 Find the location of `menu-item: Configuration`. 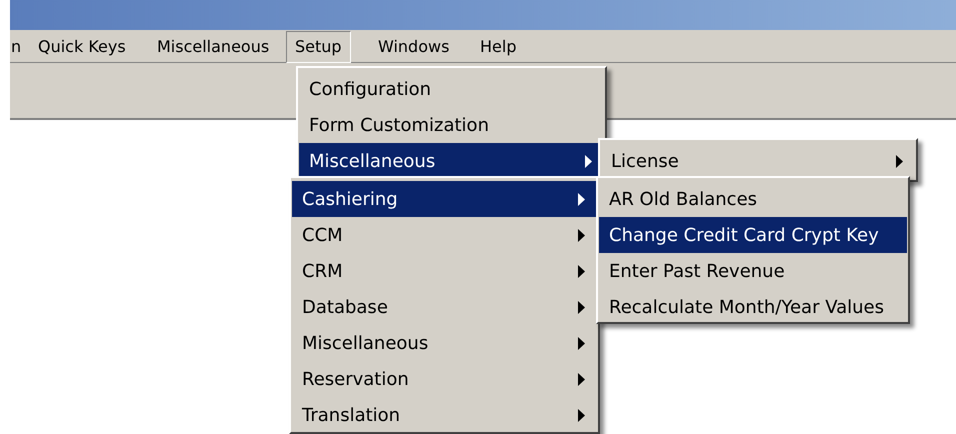

menu-item: Configuration is located at coordinates (451, 89).